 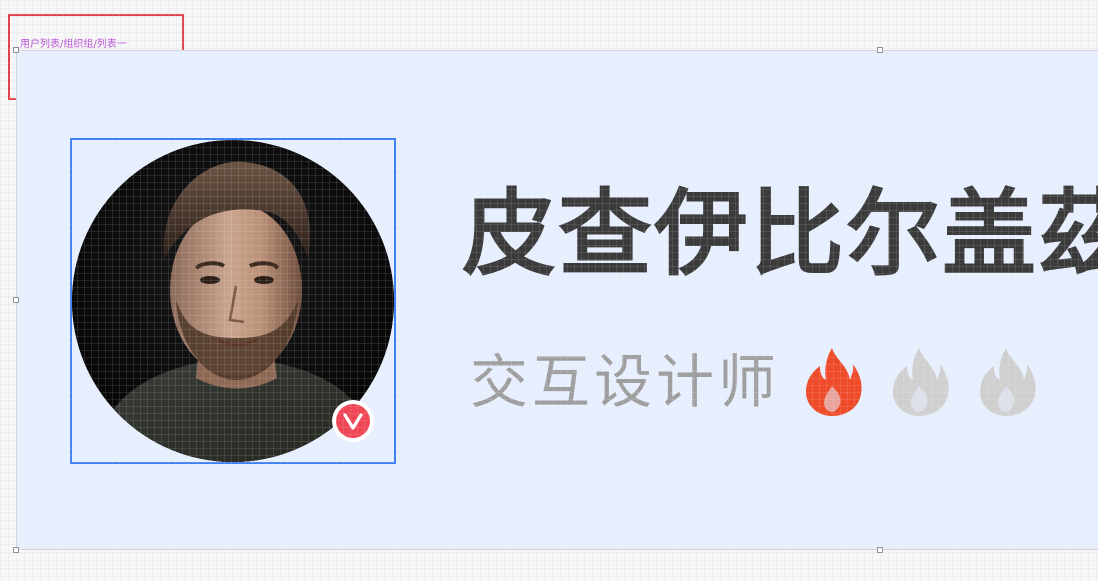 What do you see at coordinates (880, 550) in the screenshot?
I see `resize-handle-bottom-middle` at bounding box center [880, 550].